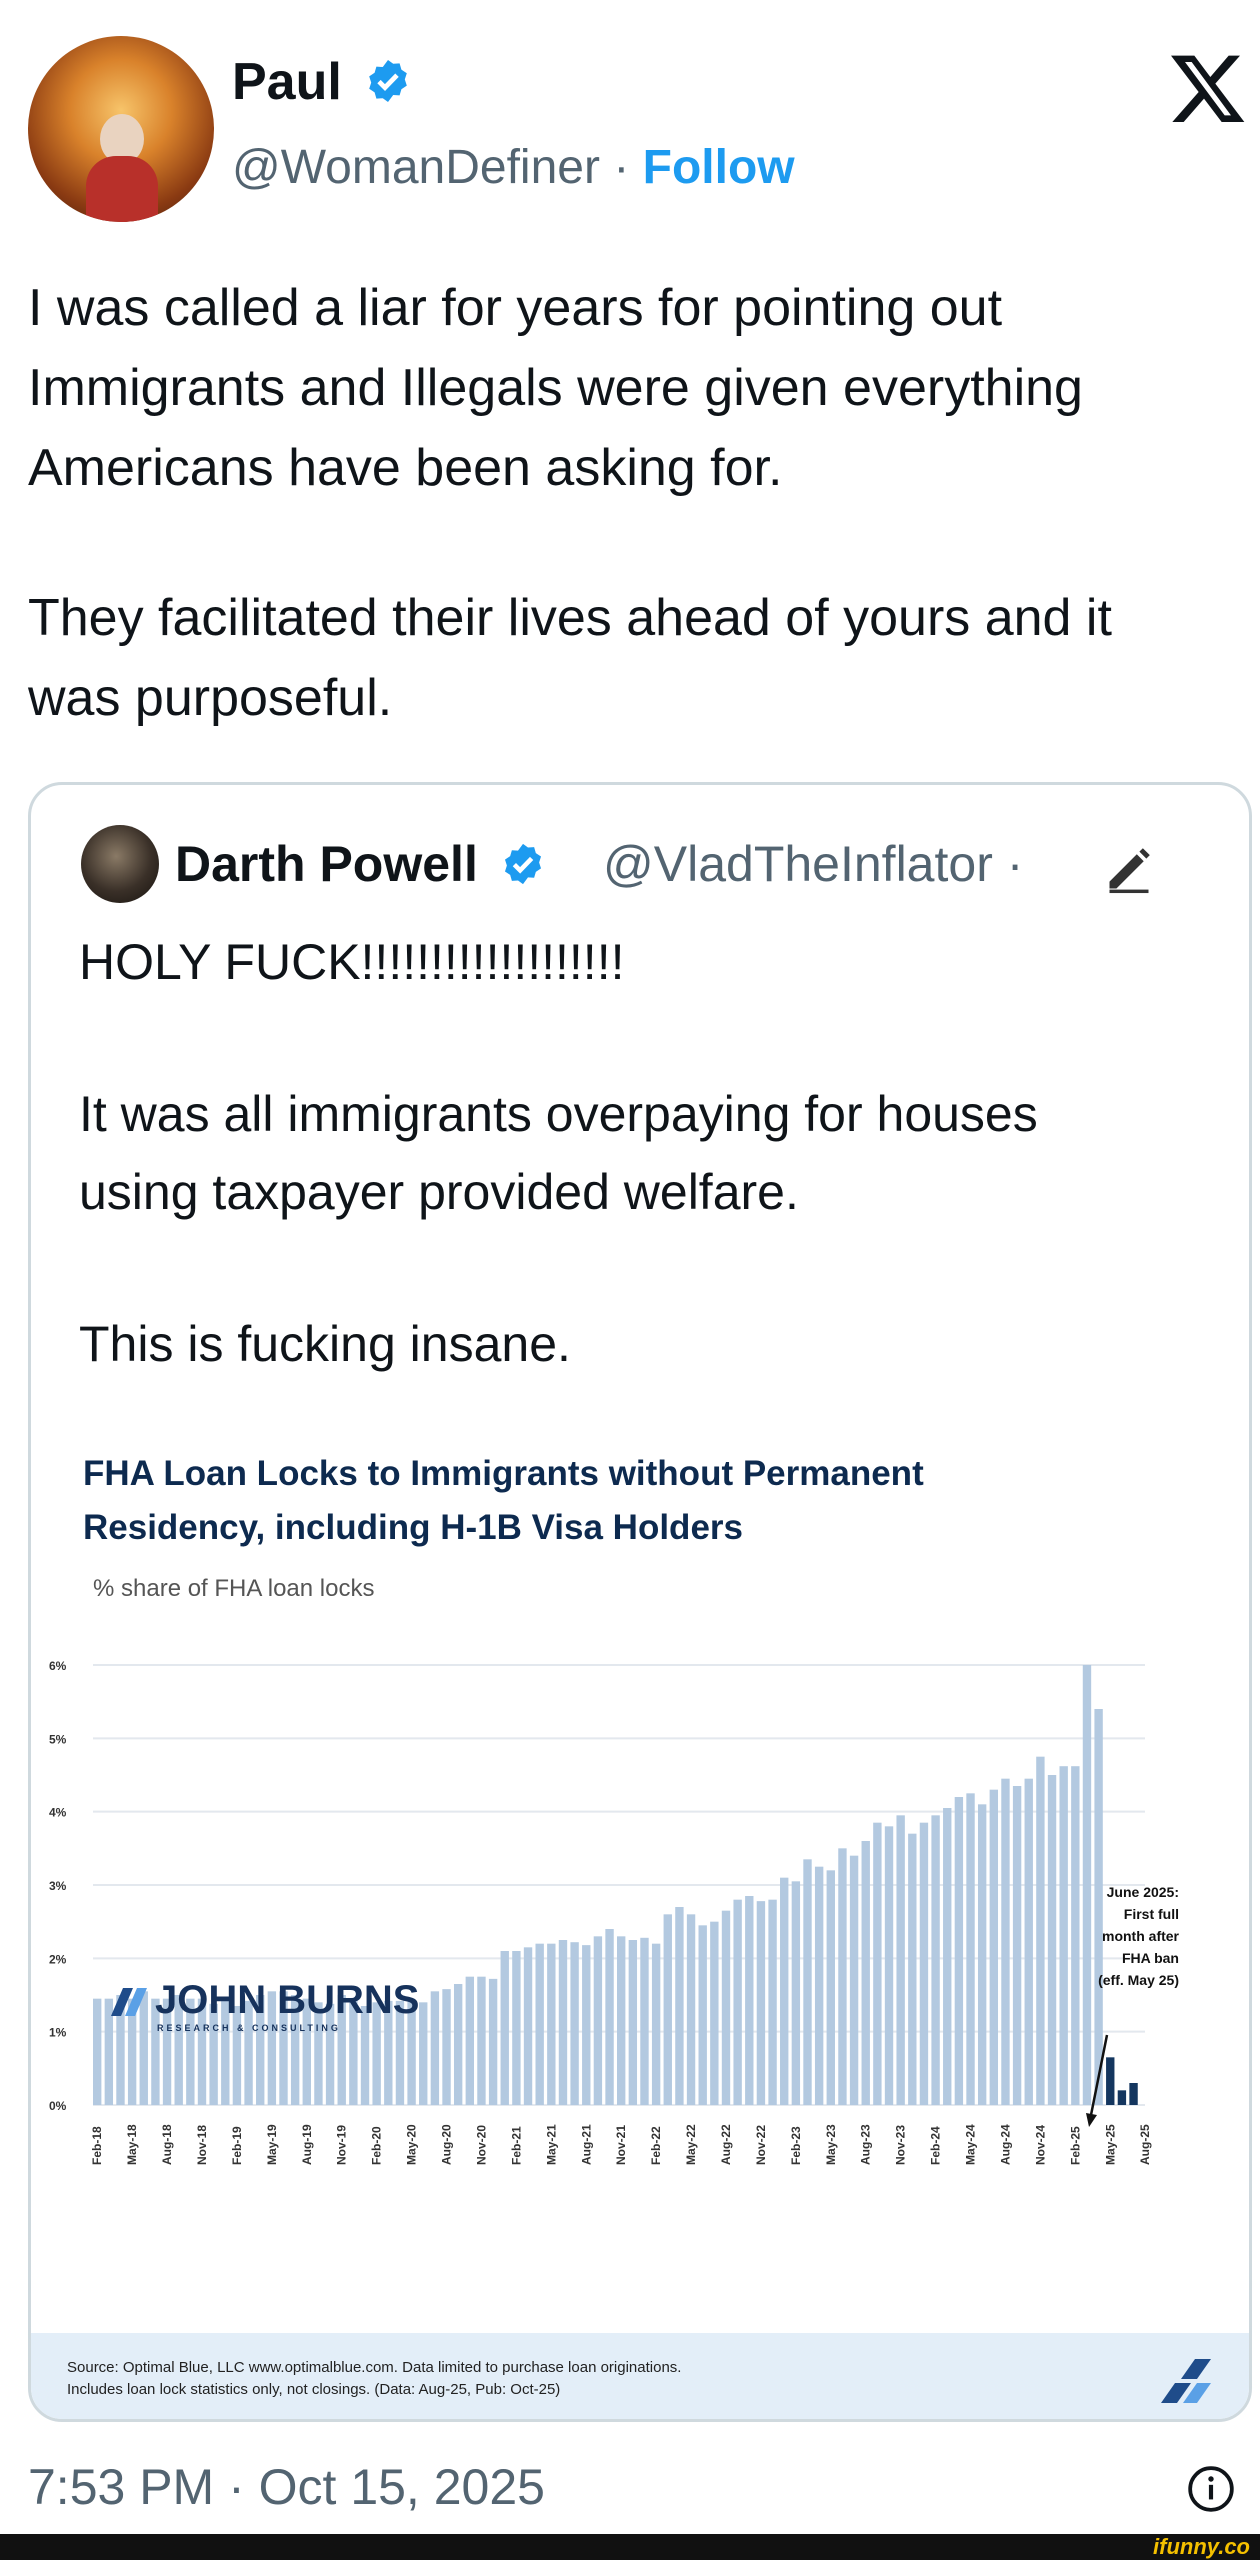  I want to click on annotation-line: June 2025:, so click(1143, 1892).